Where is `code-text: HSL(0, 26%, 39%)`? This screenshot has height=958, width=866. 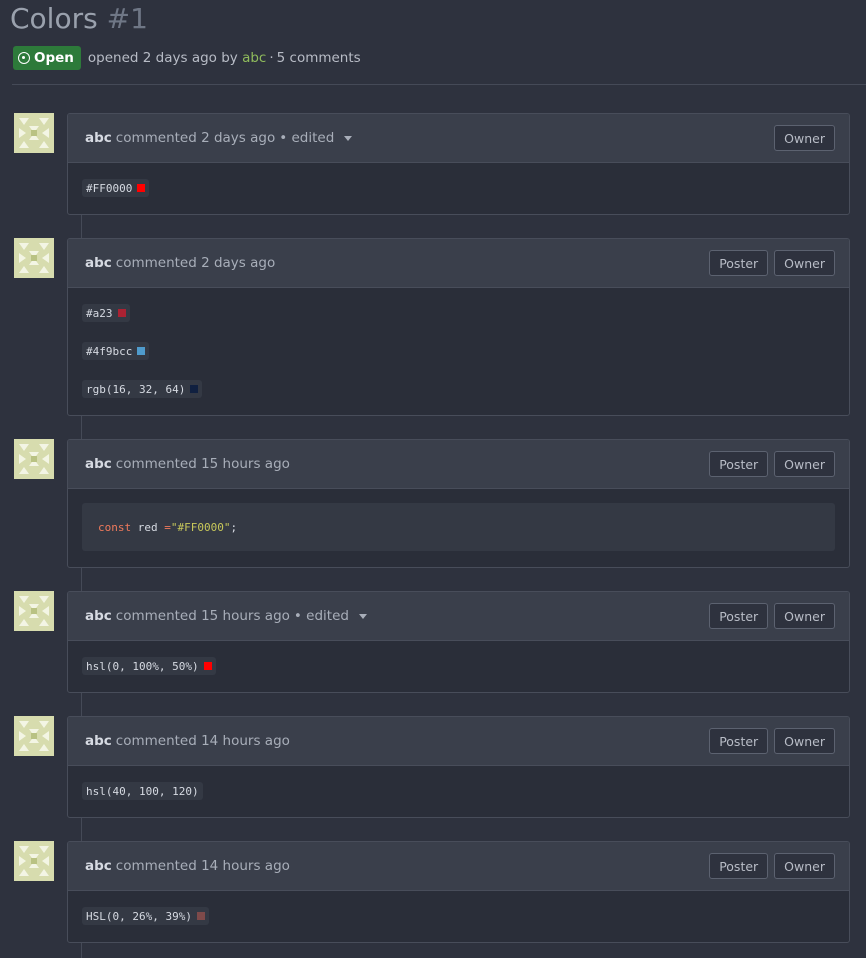
code-text: HSL(0, 26%, 39%) is located at coordinates (139, 916).